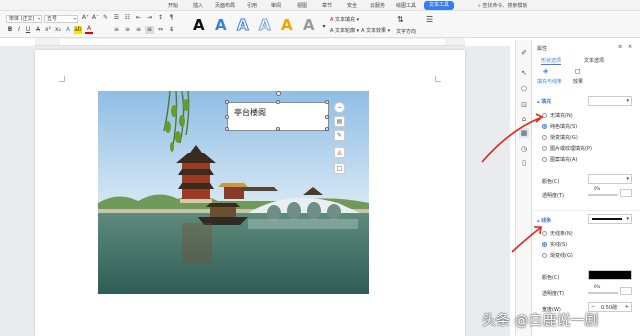 The height and width of the screenshot is (336, 640). I want to click on search-commands: ⌕ 查找命令、搜索模板, so click(502, 5).